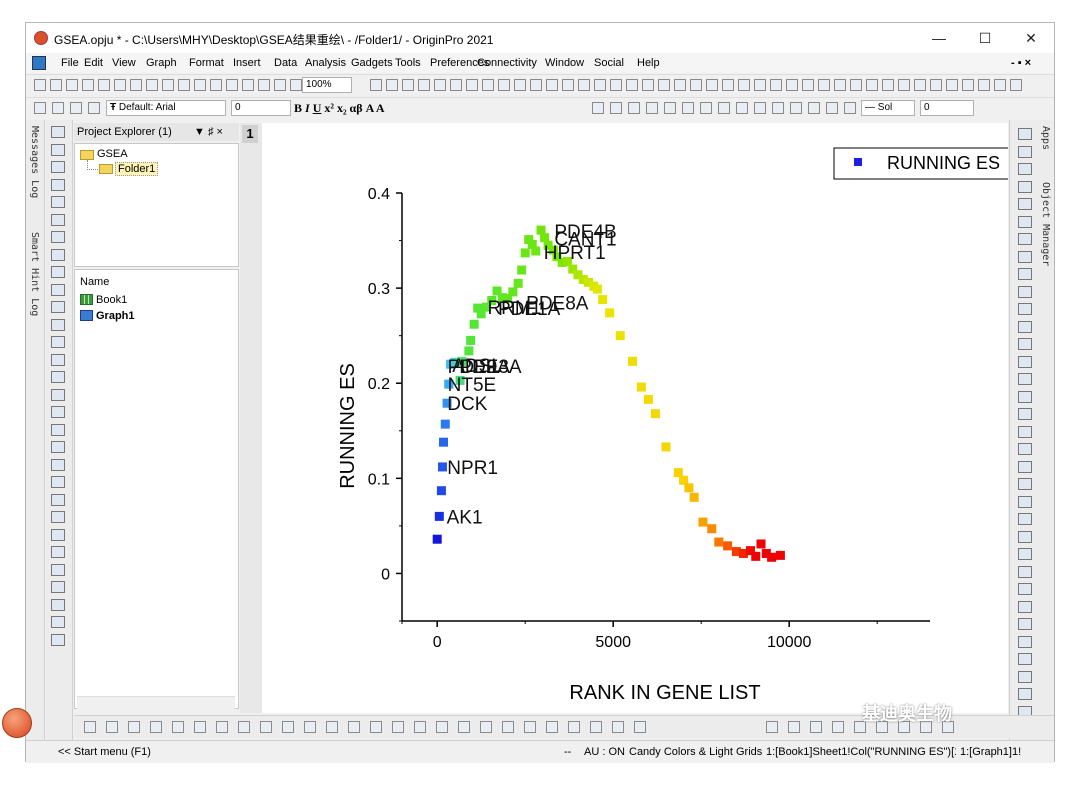  I want to click on minimize-button: —, so click(939, 38).